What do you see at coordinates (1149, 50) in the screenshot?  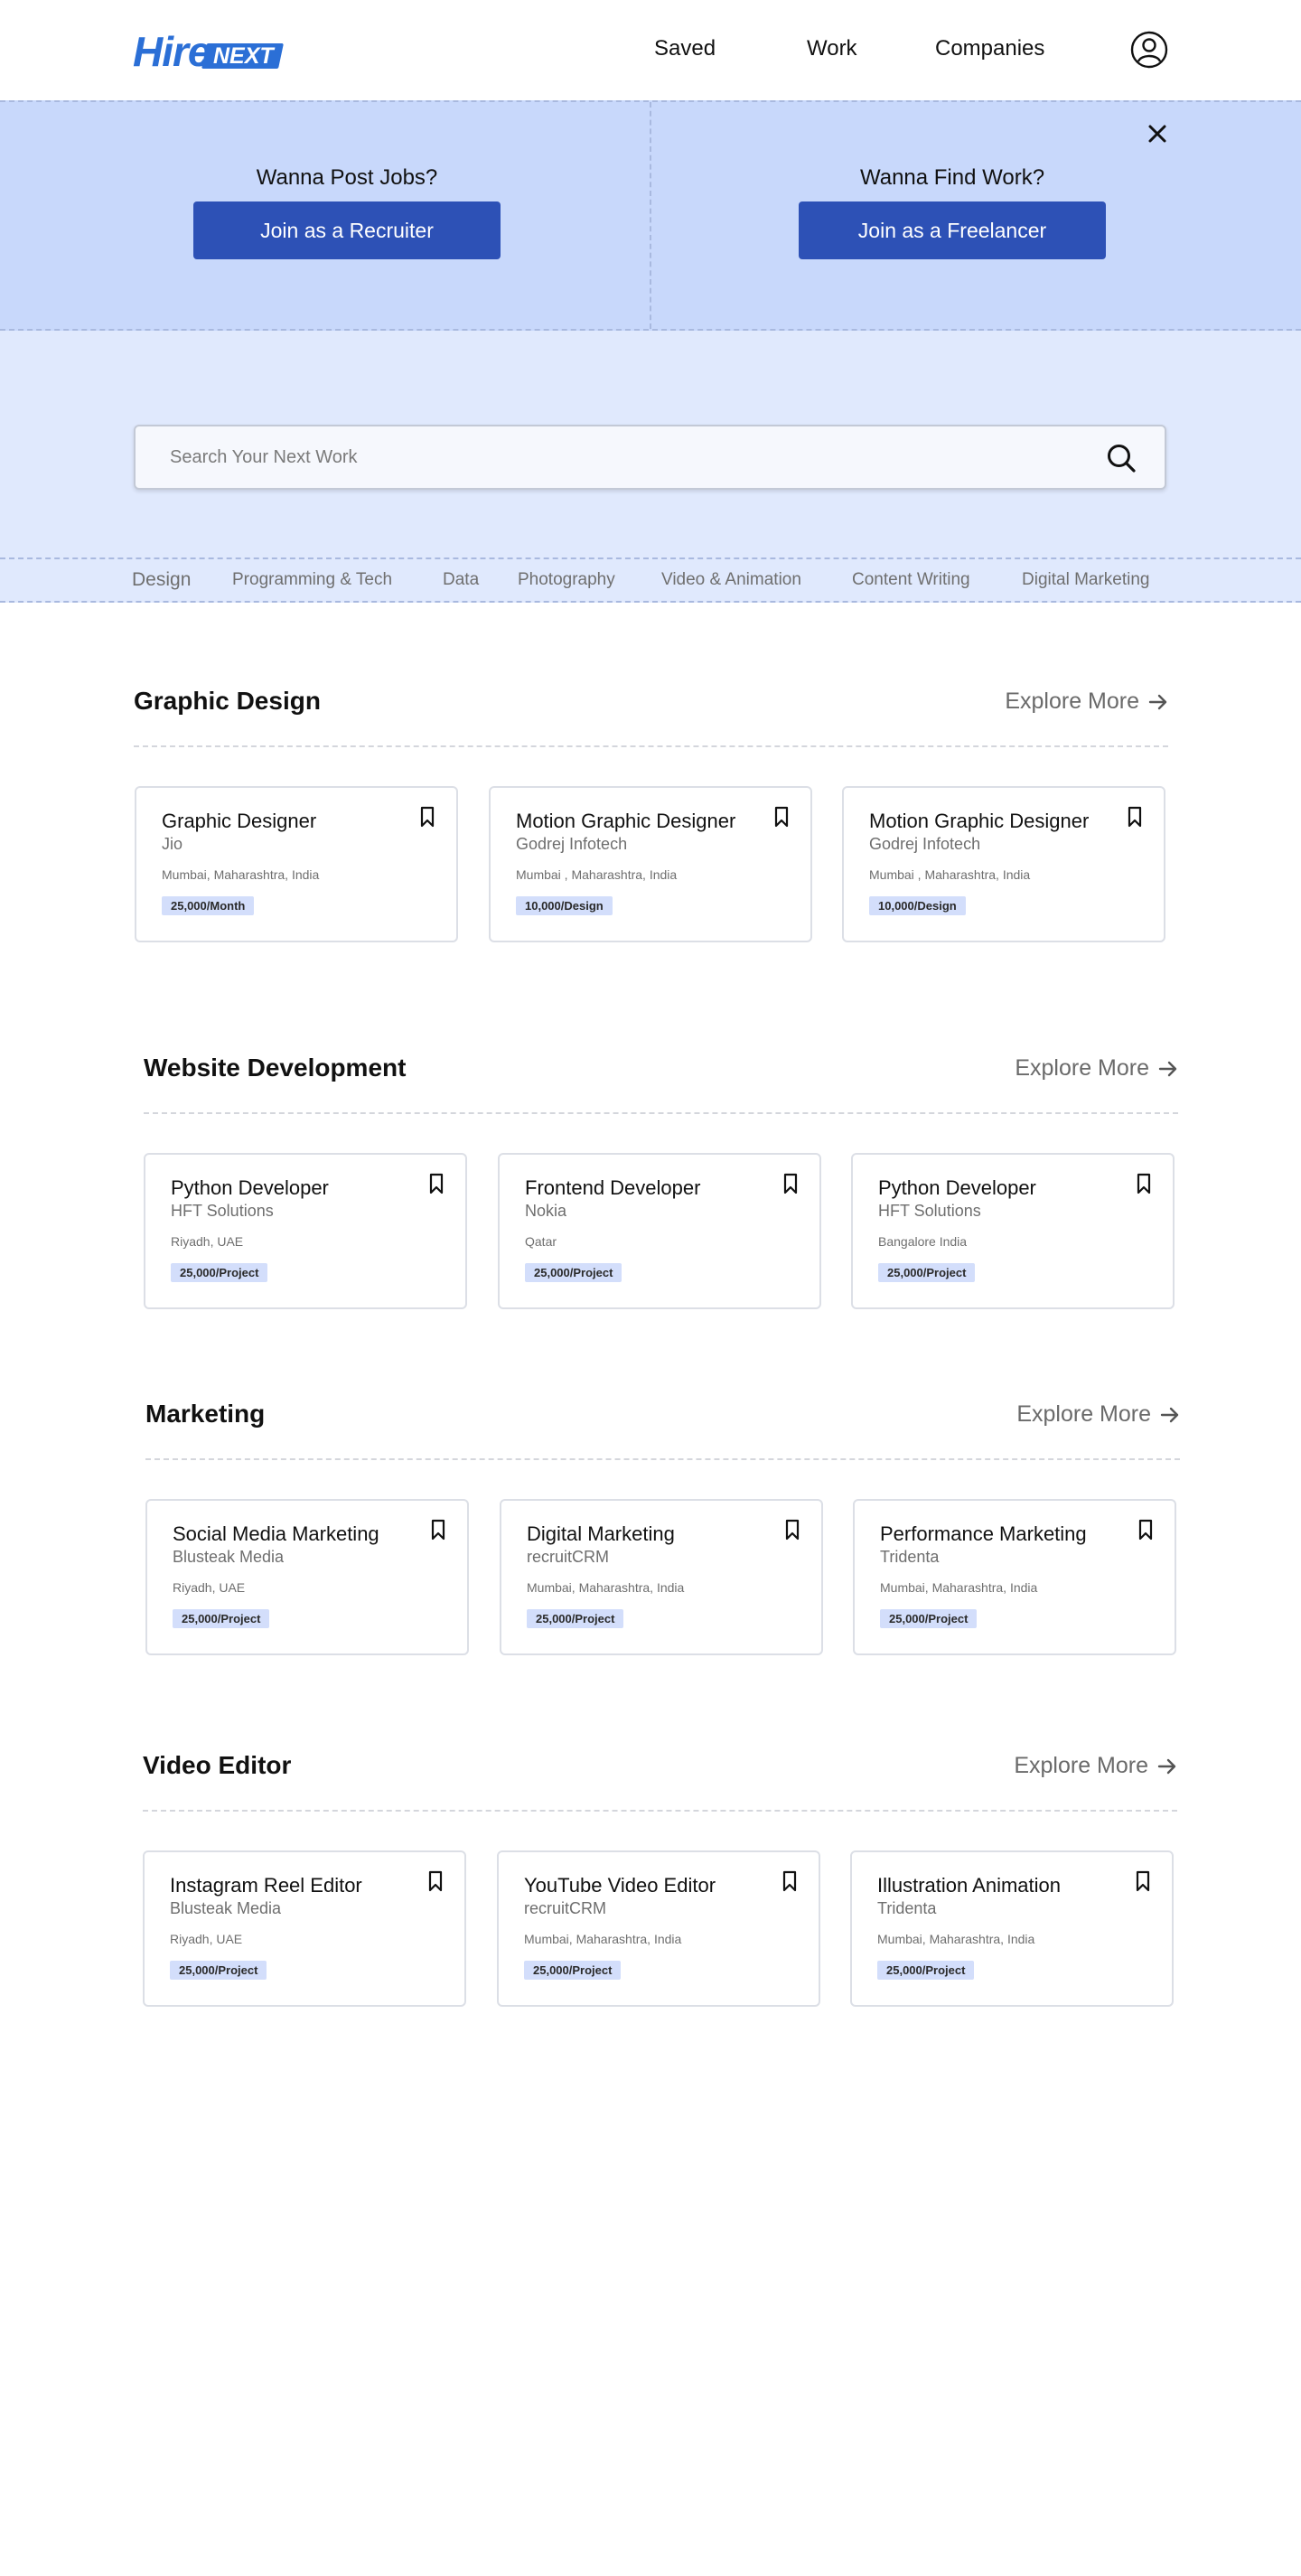 I see `user-circle-icon` at bounding box center [1149, 50].